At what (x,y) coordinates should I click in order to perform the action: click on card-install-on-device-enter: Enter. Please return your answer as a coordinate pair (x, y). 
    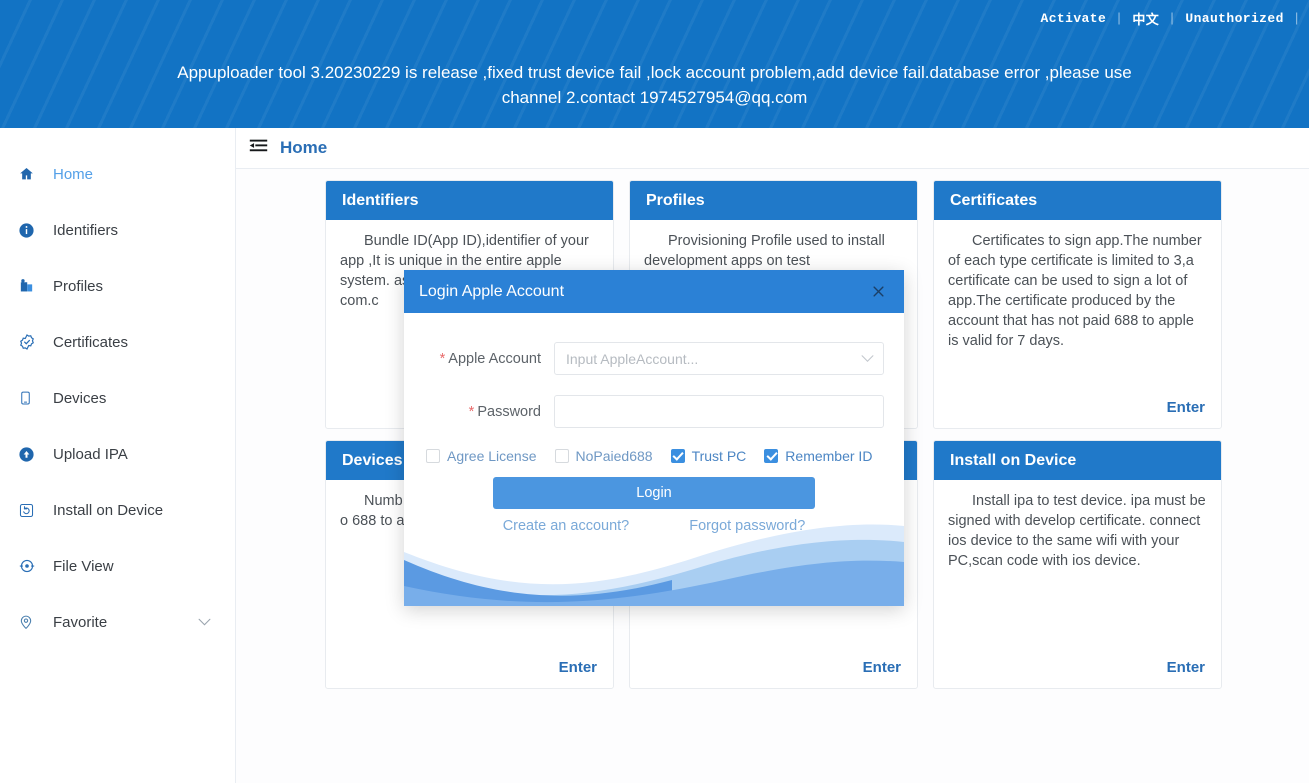
    Looking at the image, I should click on (1077, 673).